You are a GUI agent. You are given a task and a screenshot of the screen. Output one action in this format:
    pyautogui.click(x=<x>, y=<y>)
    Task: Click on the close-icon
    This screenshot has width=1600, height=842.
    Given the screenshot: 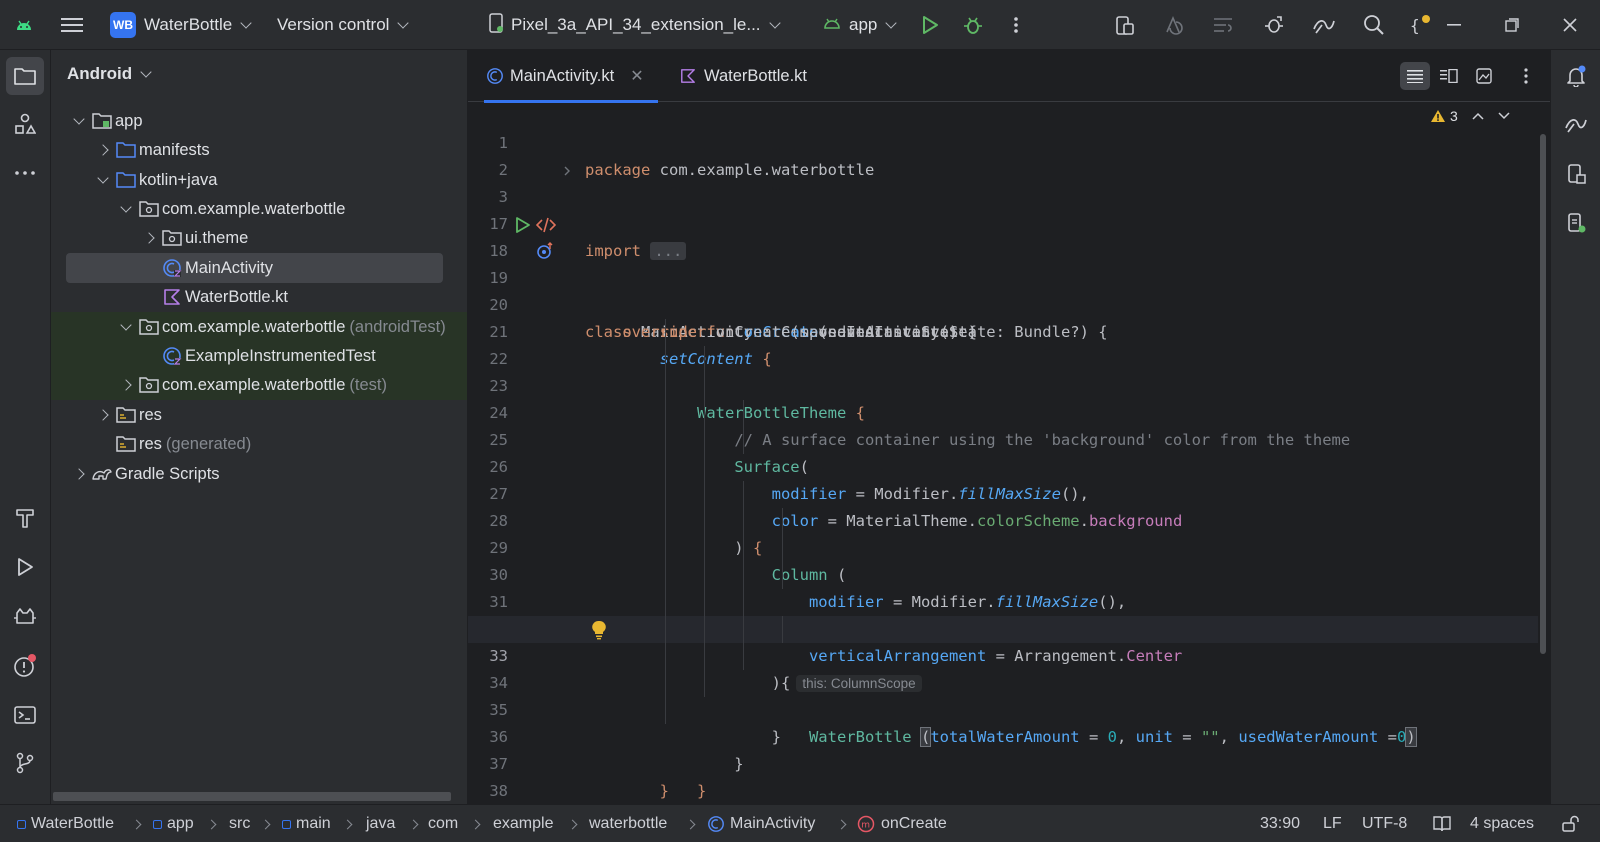 What is the action you would take?
    pyautogui.click(x=1570, y=25)
    